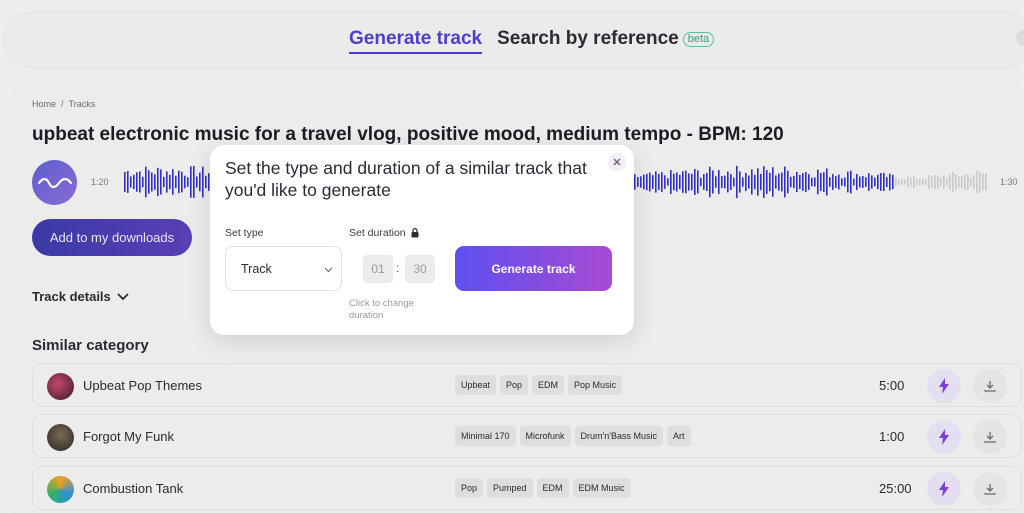 The width and height of the screenshot is (1024, 513). Describe the element at coordinates (420, 269) in the screenshot. I see `seconds-field: 30` at that location.